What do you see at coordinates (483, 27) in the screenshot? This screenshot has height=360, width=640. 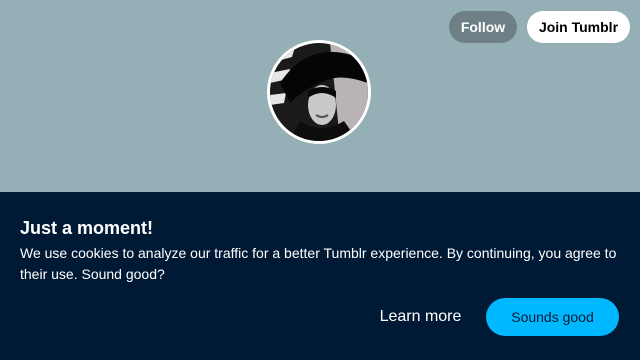 I see `follow-button: Follow` at bounding box center [483, 27].